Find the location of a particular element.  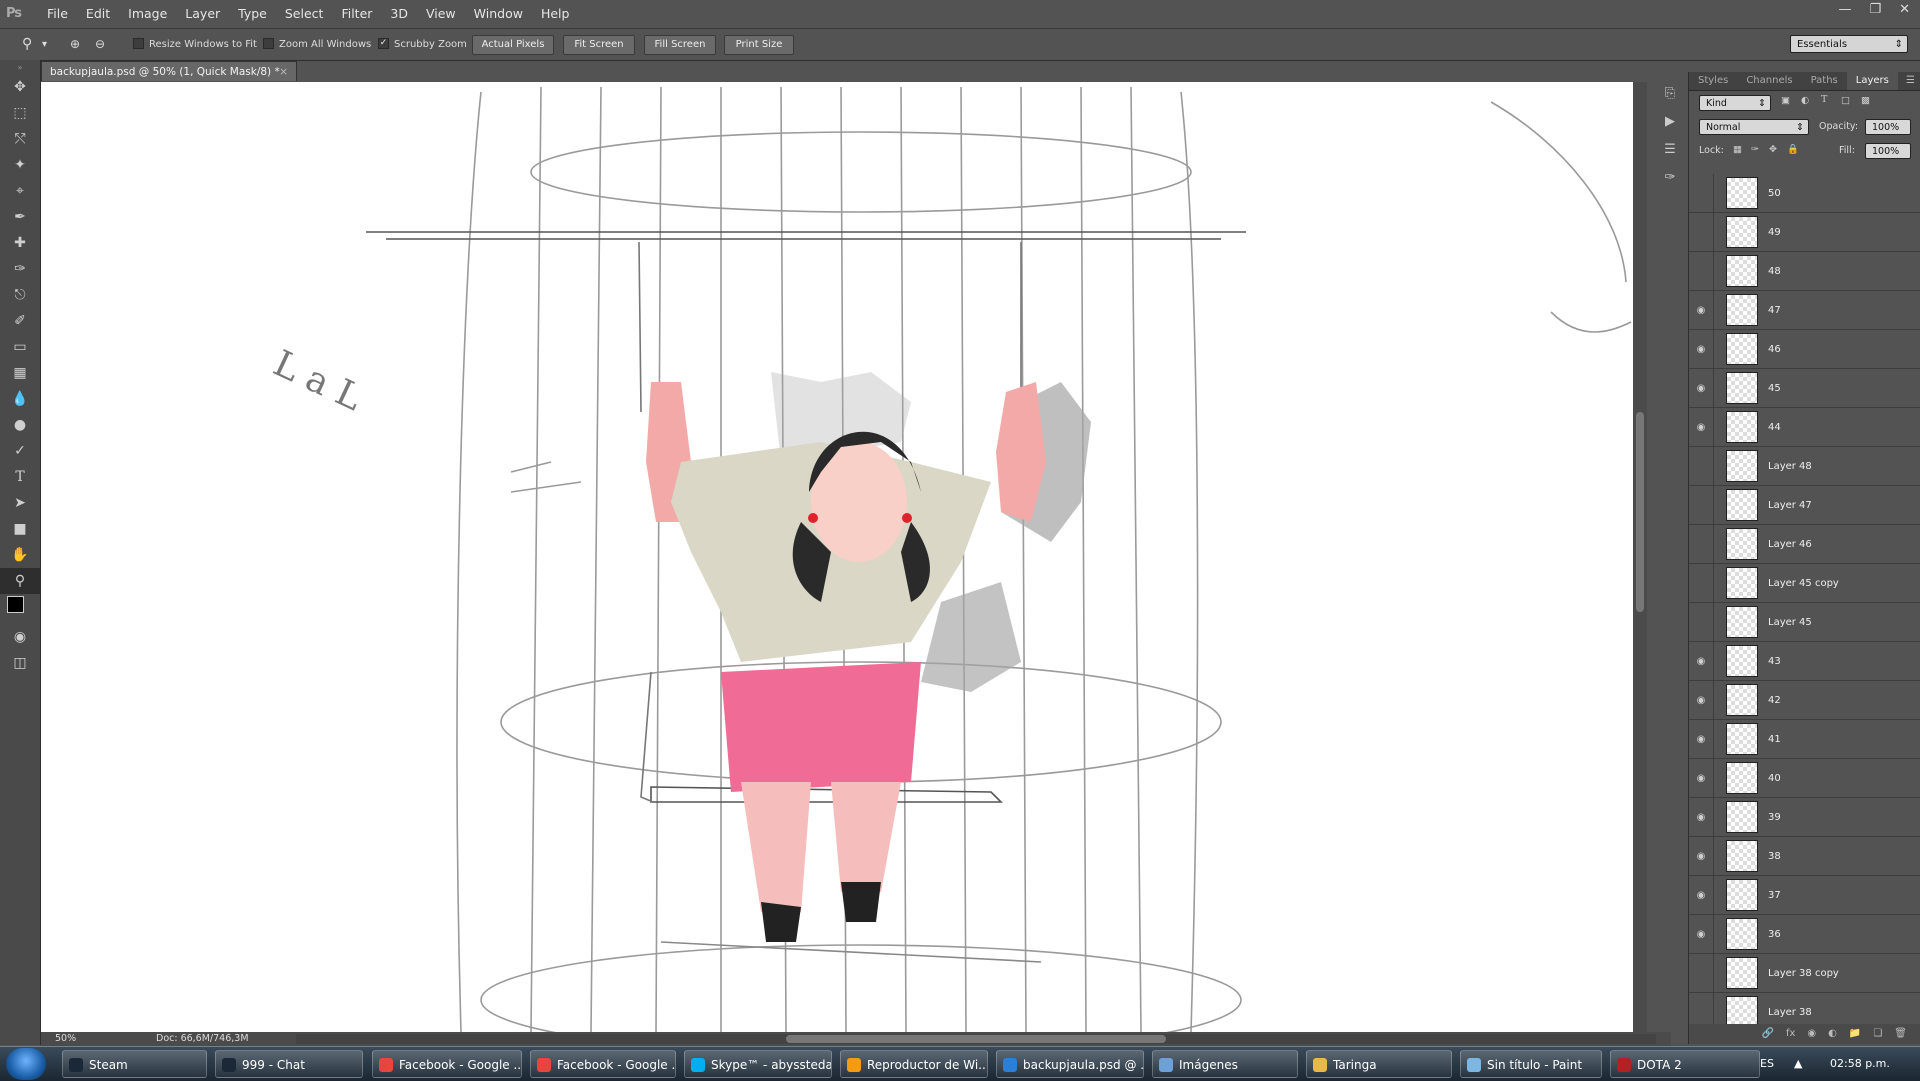

menu-edit: Edit is located at coordinates (98, 14).